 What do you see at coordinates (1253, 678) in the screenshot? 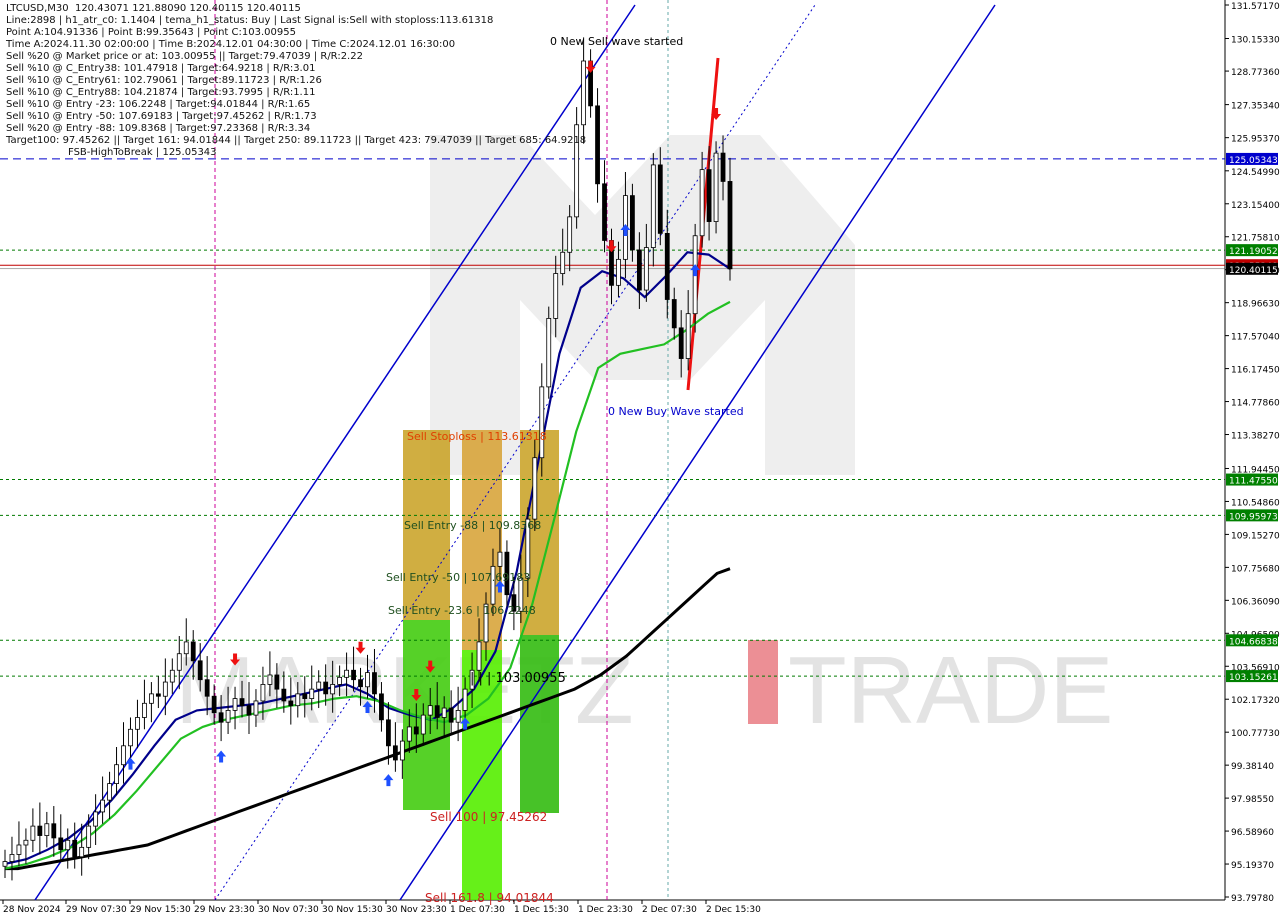
I see `level-price-label: 103.15261` at bounding box center [1253, 678].